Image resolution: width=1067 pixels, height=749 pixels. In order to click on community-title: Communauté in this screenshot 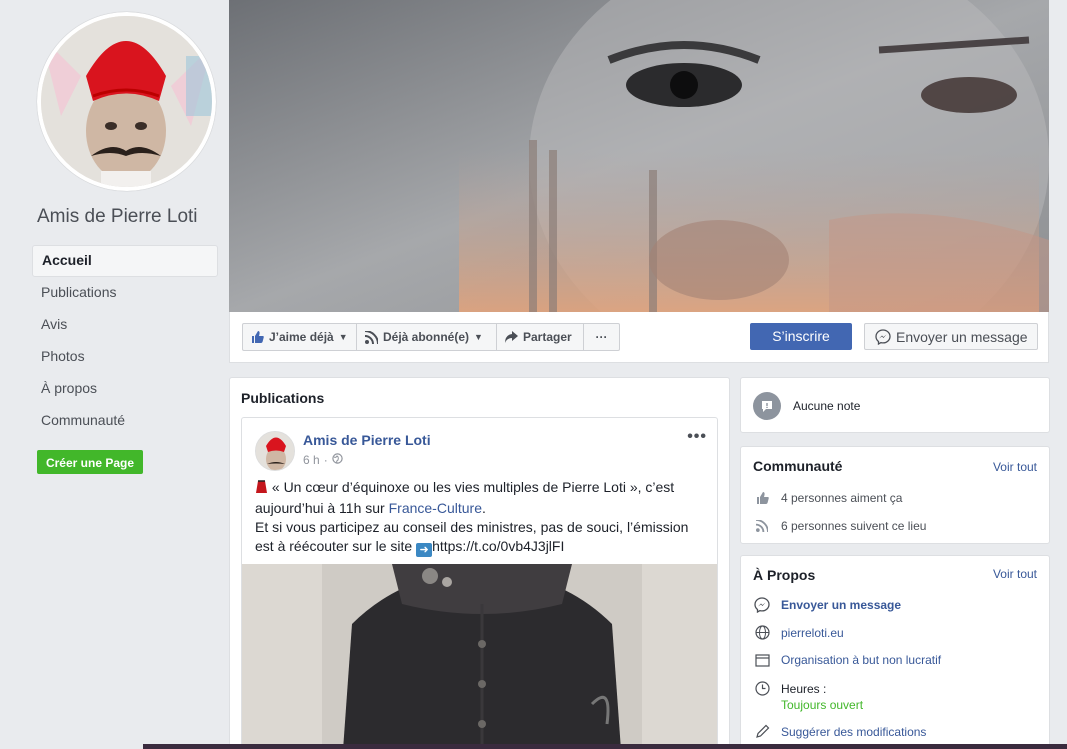, I will do `click(798, 466)`.